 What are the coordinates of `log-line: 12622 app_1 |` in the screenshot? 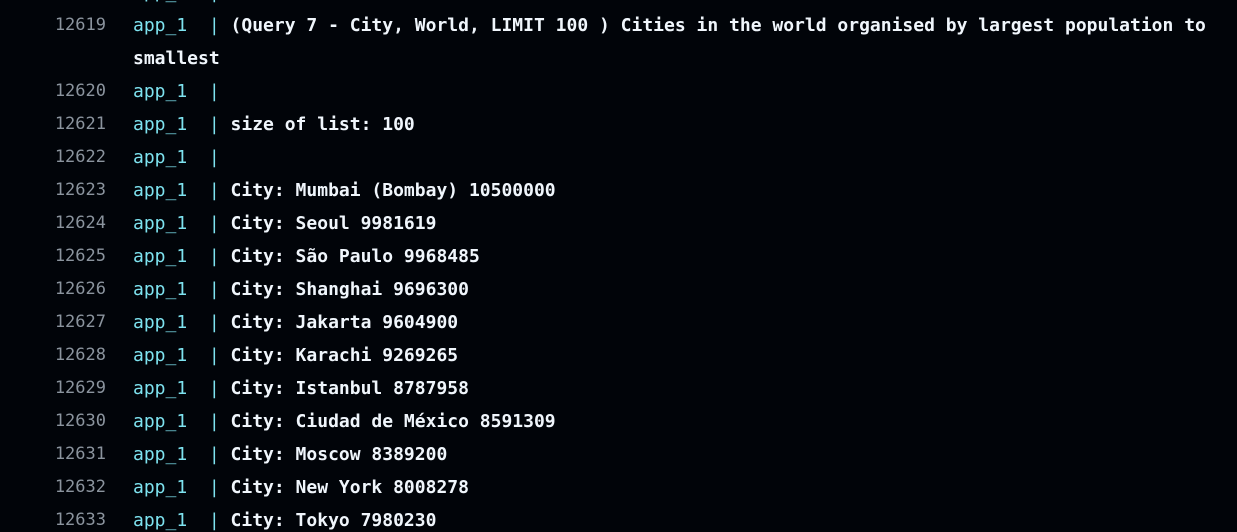 It's located at (618, 157).